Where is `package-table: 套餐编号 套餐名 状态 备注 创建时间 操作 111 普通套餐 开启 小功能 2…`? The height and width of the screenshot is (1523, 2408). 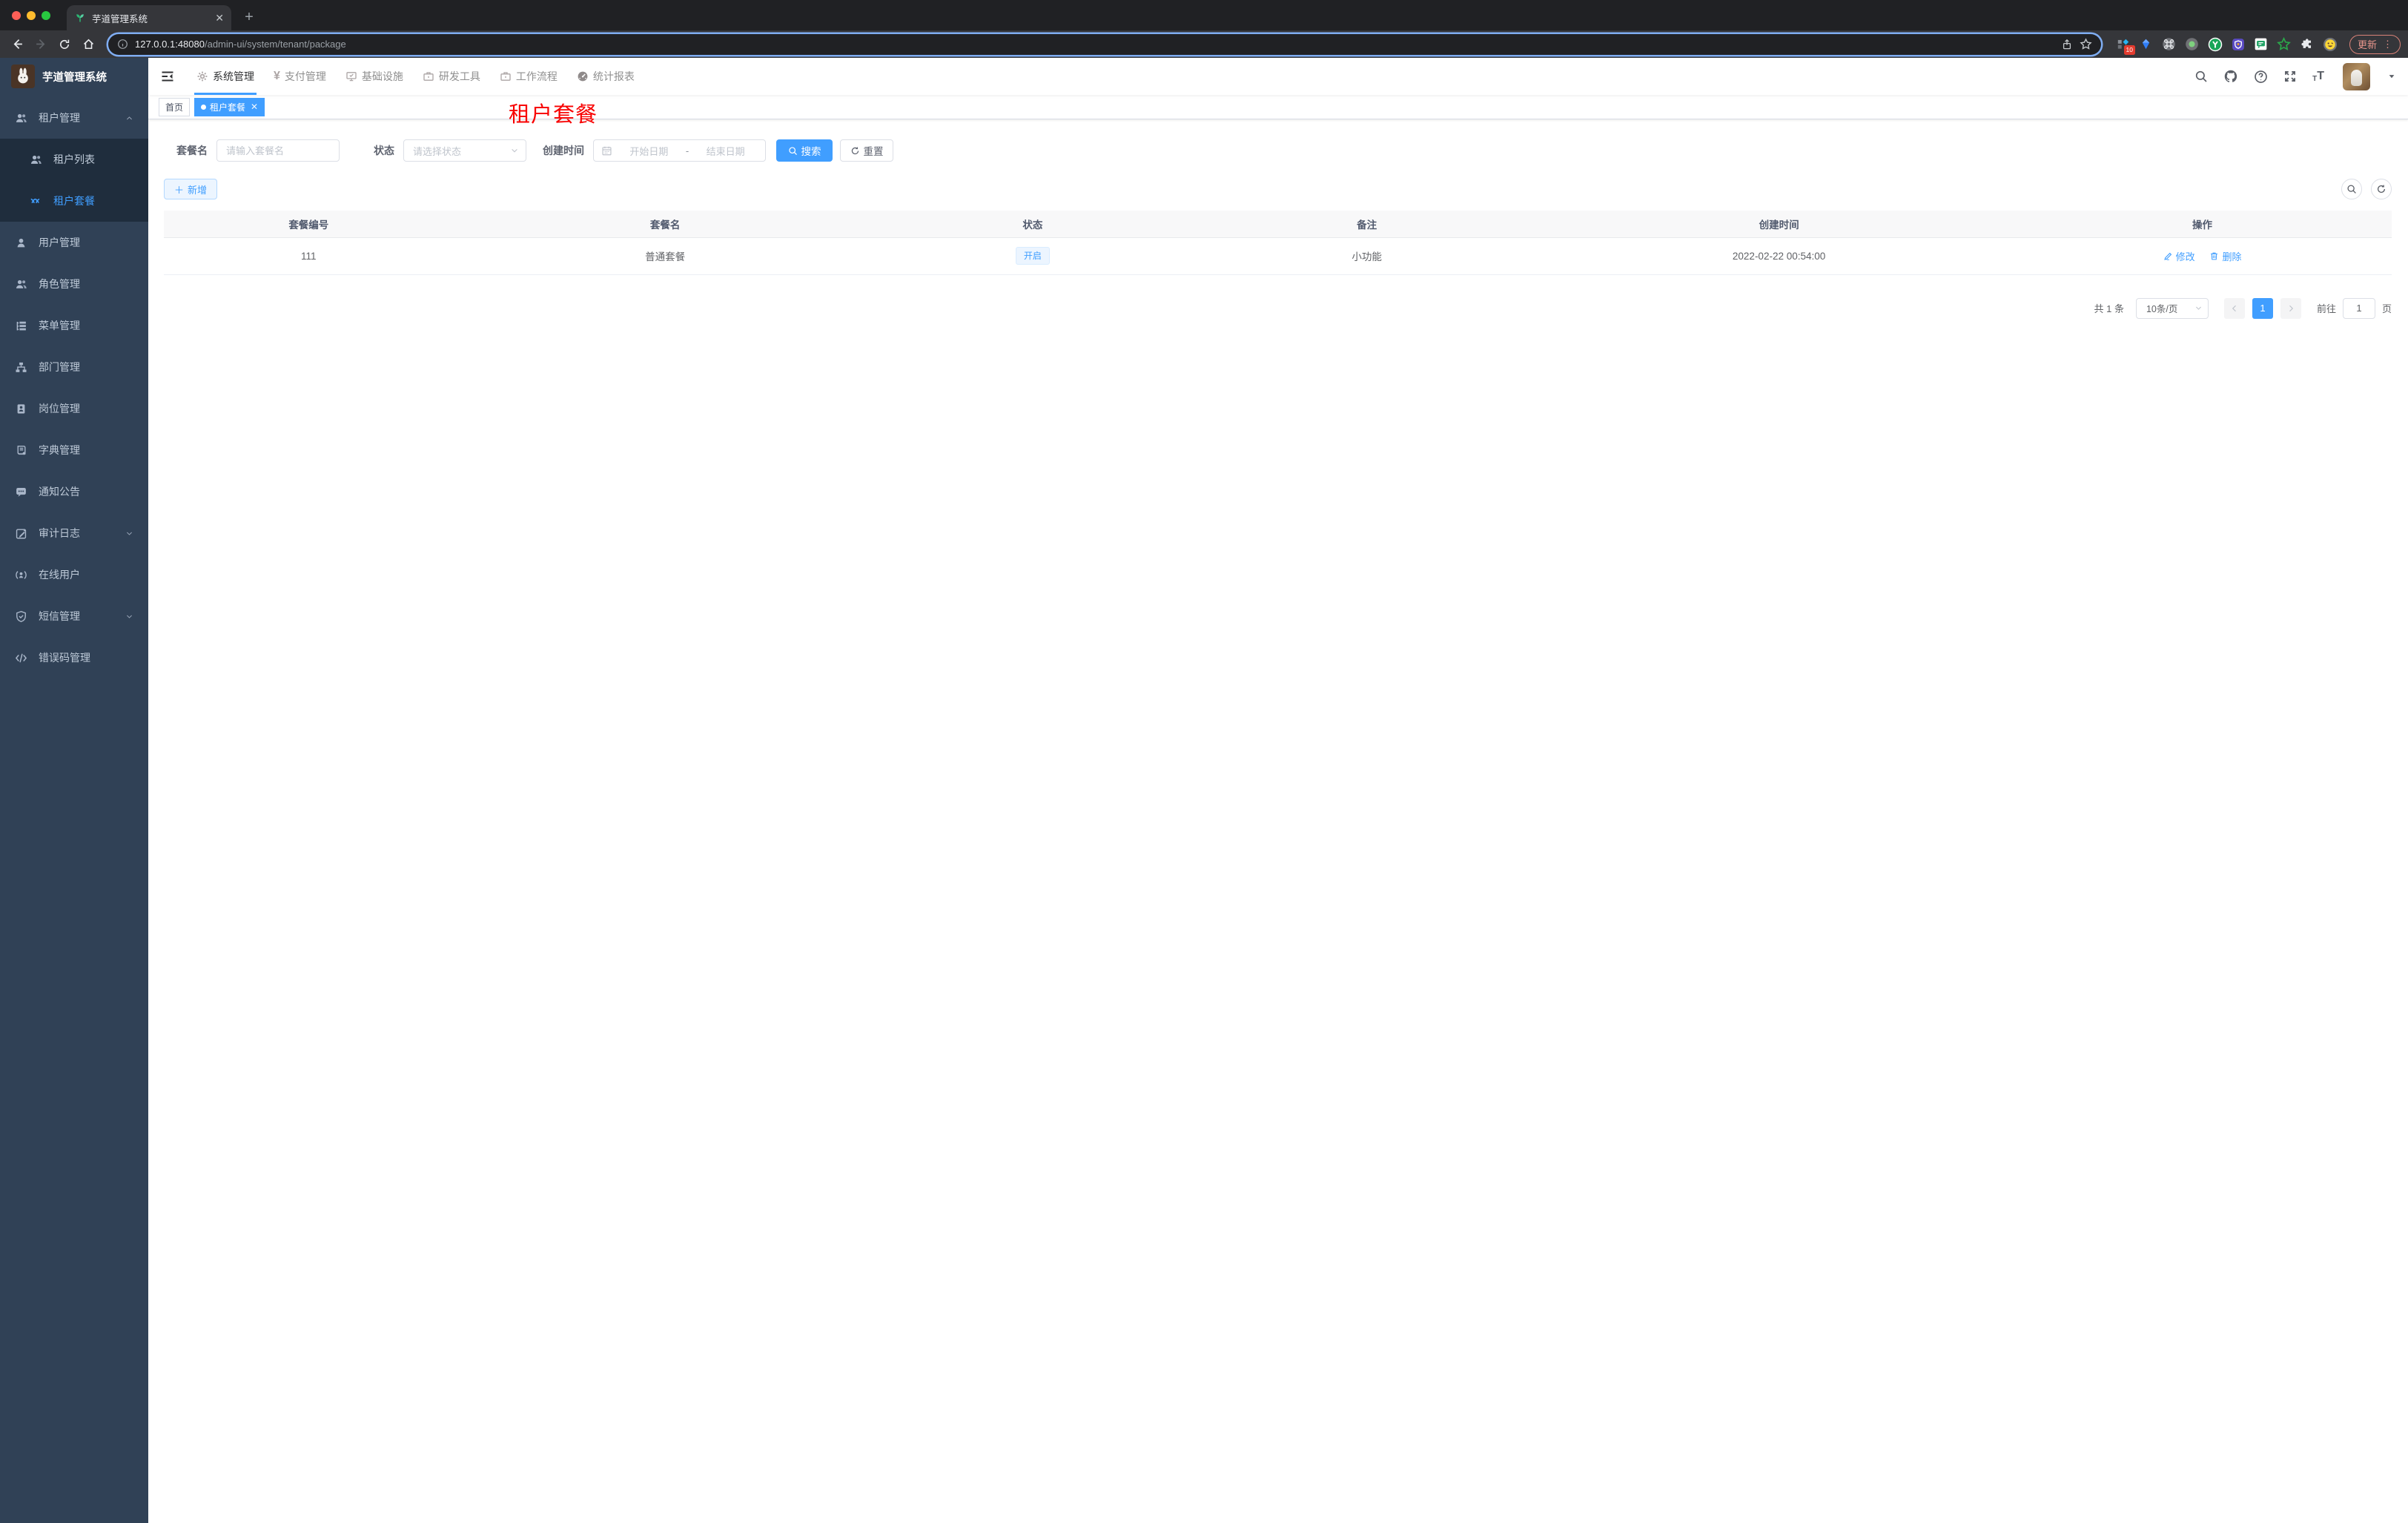 package-table: 套餐编号 套餐名 状态 备注 创建时间 操作 111 普通套餐 开启 小功能 2… is located at coordinates (1278, 243).